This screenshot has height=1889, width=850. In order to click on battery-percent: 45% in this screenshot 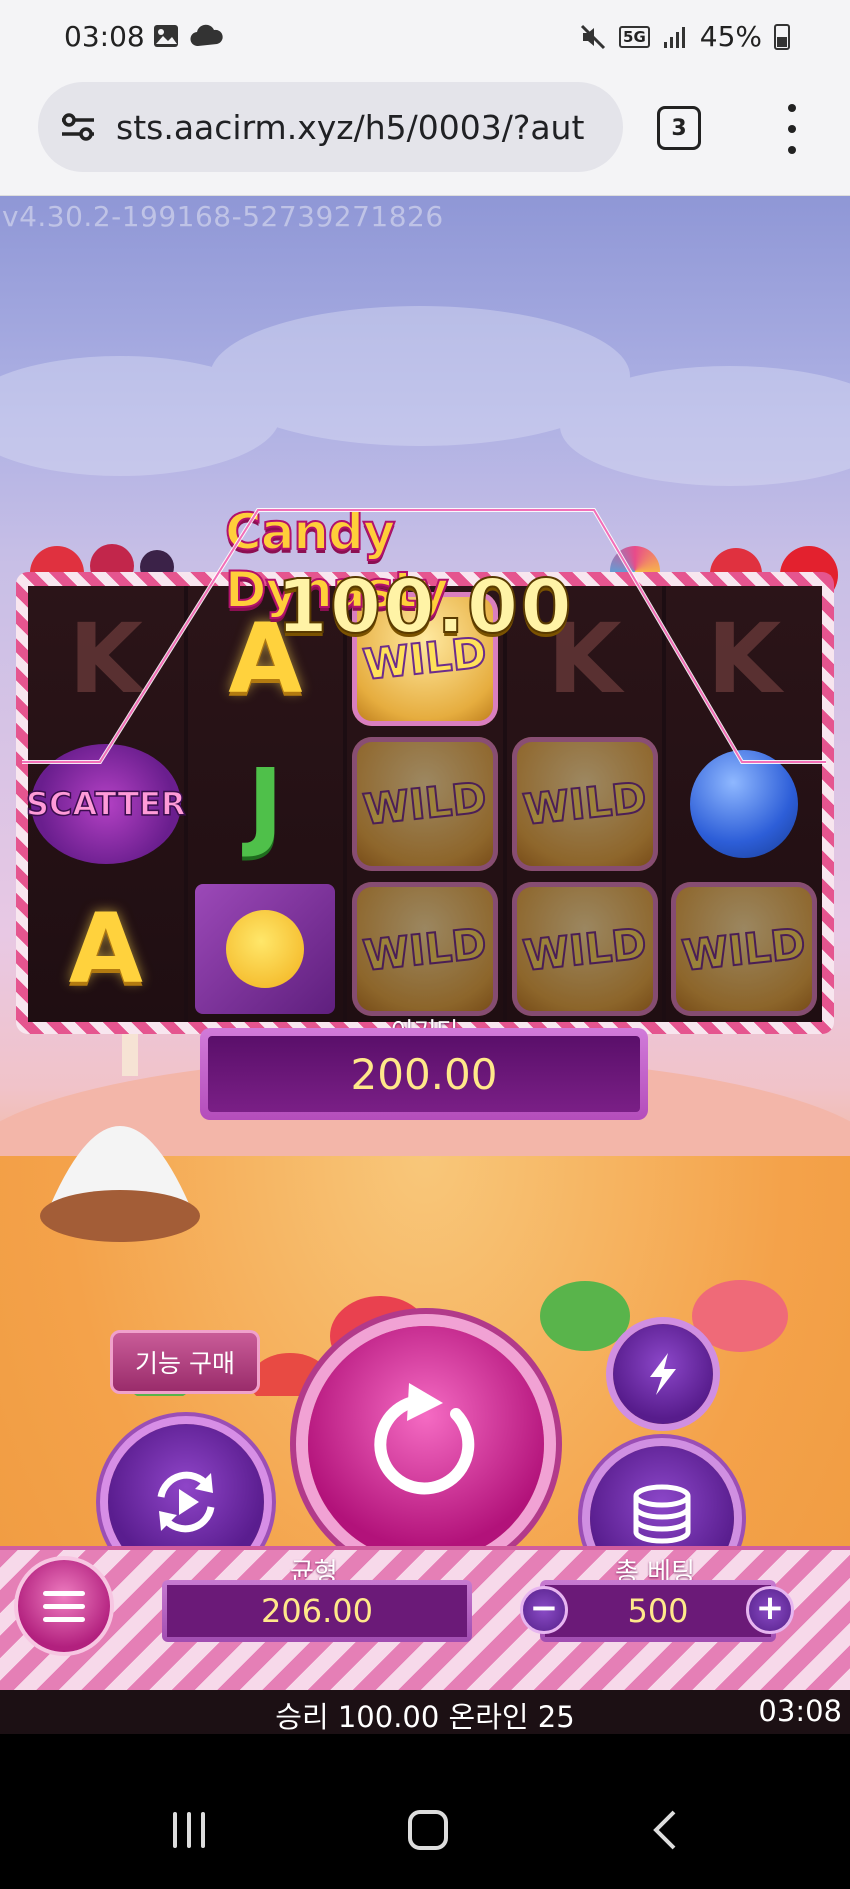, I will do `click(730, 36)`.